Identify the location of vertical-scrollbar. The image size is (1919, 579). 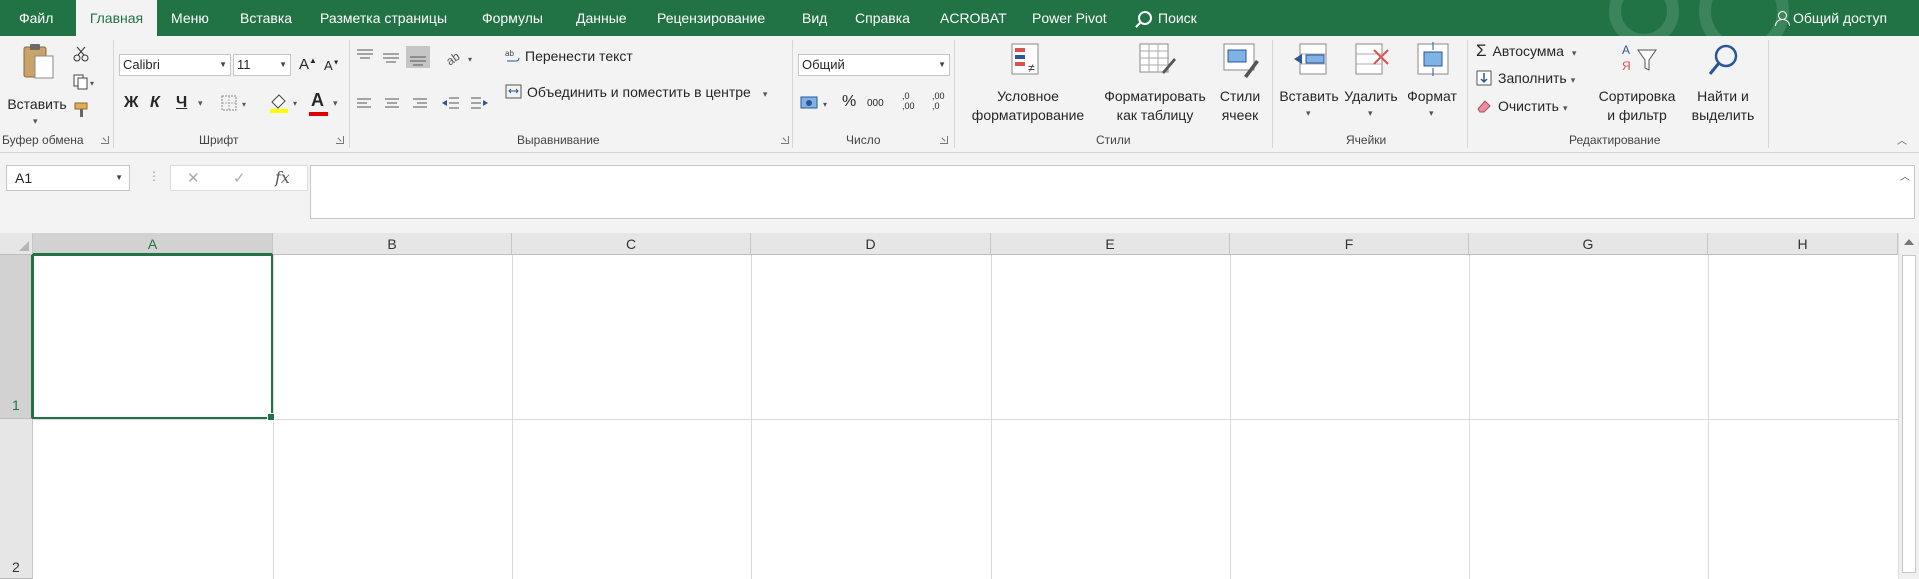
(1908, 406).